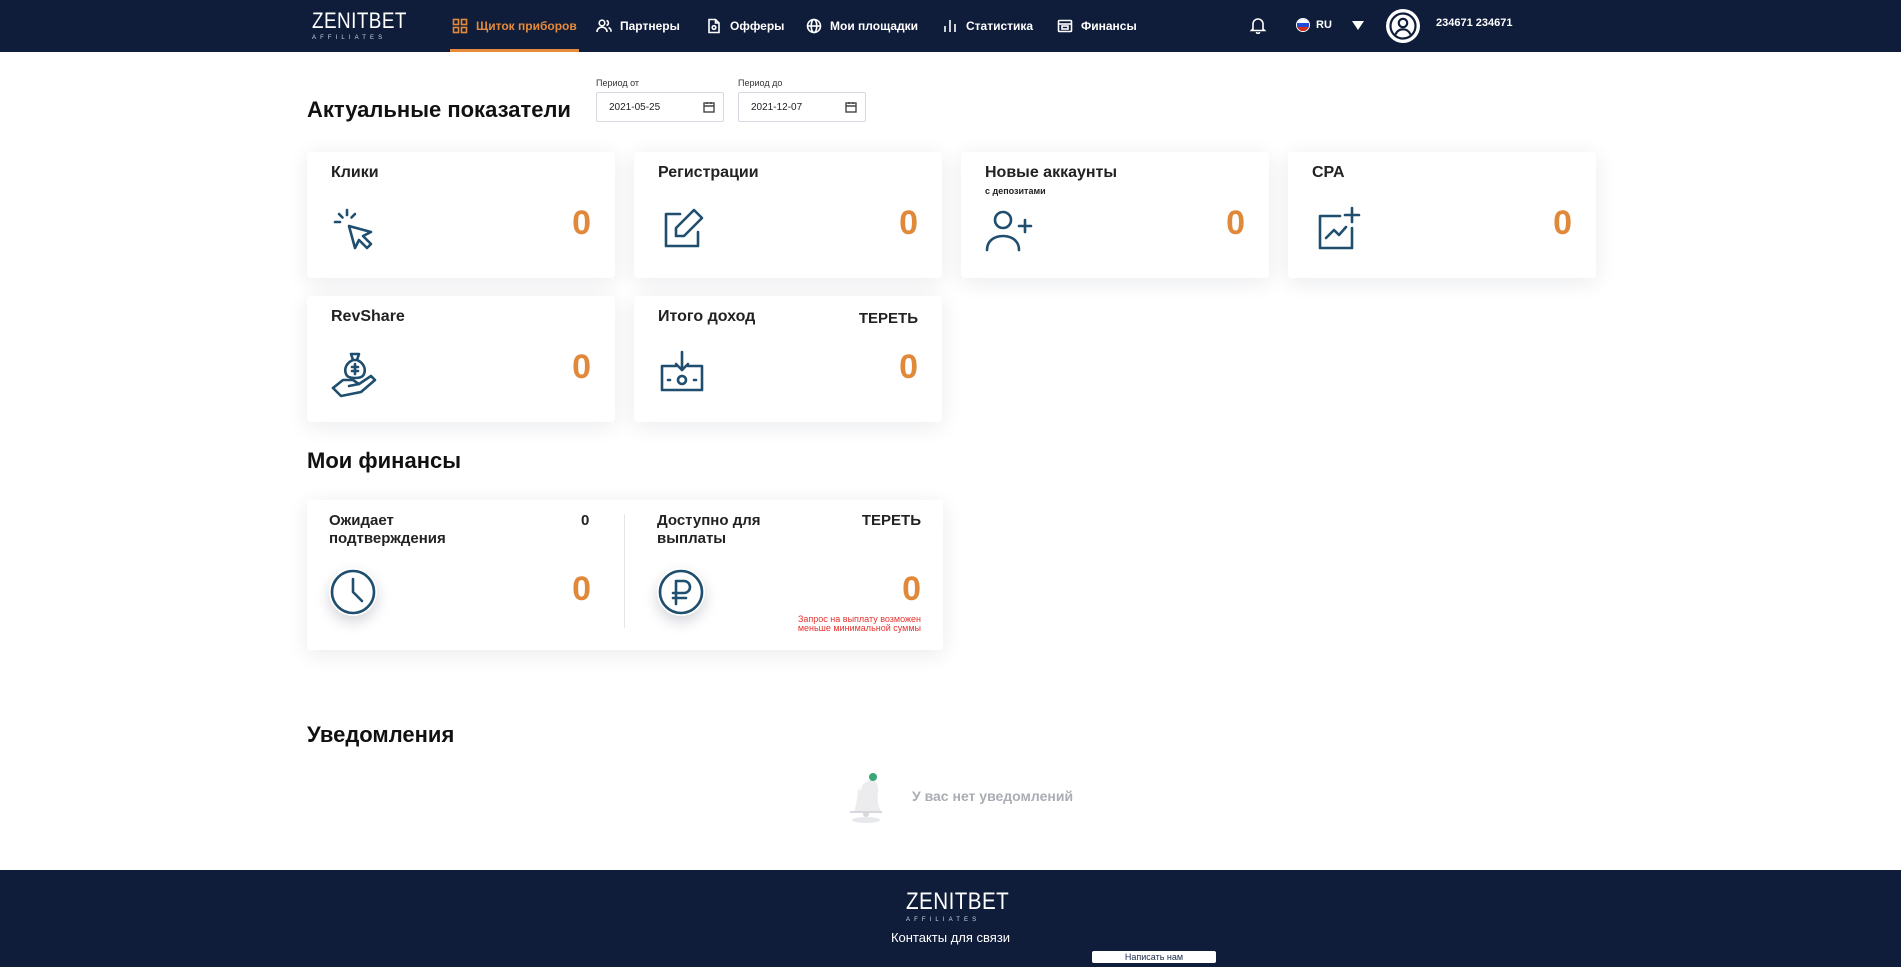 This screenshot has height=967, width=1901. I want to click on footer-logo-text: ZENITBET, so click(958, 901).